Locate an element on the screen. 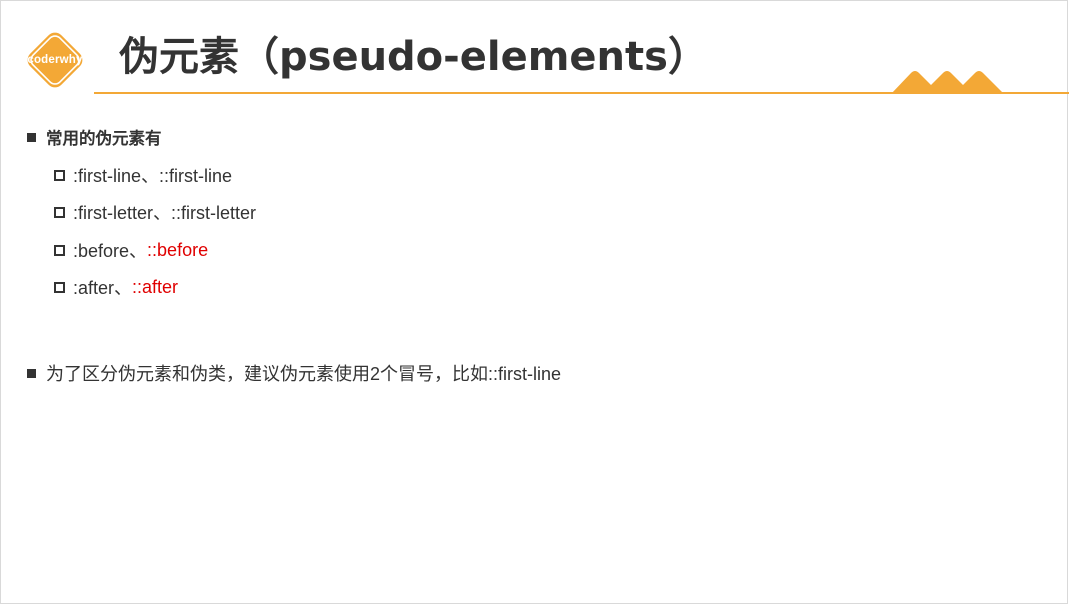 The height and width of the screenshot is (606, 1070). sub-item-first-line: :first-line、::first-line is located at coordinates (143, 175).